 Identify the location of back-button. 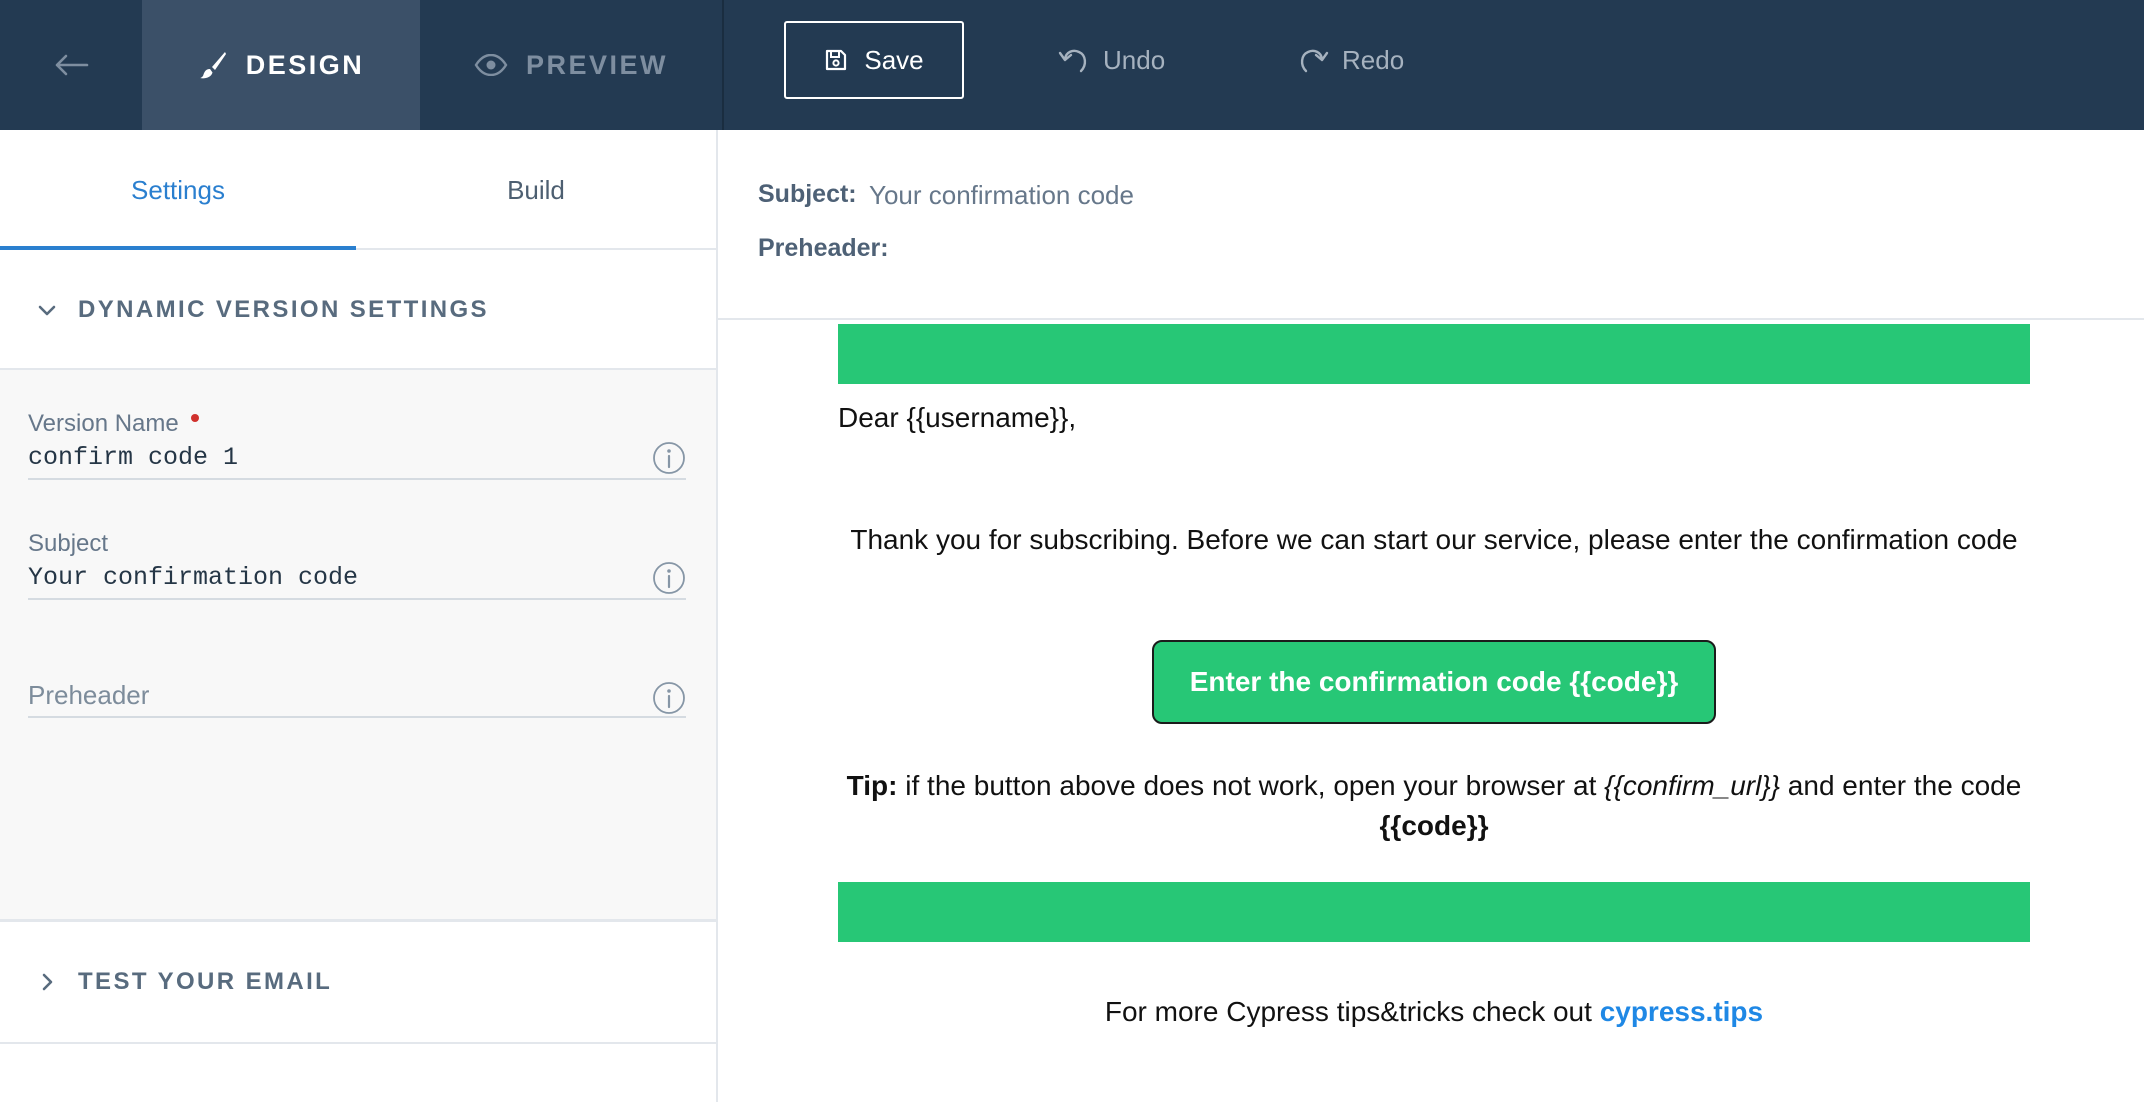
(71, 65).